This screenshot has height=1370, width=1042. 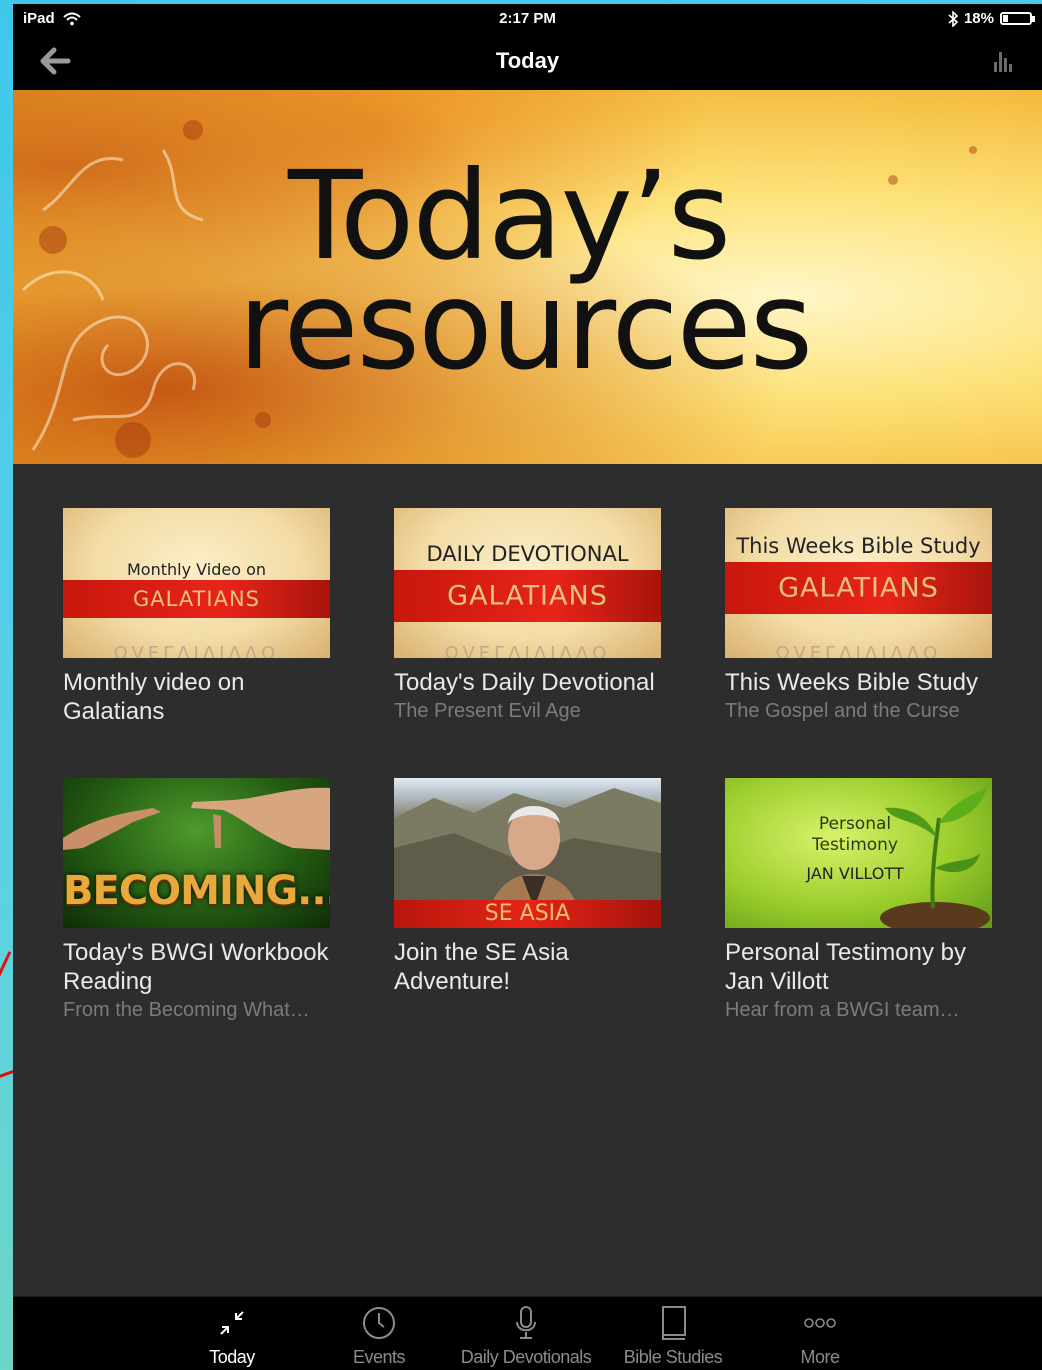 I want to click on status-time: 2:17 PM, so click(x=527, y=18).